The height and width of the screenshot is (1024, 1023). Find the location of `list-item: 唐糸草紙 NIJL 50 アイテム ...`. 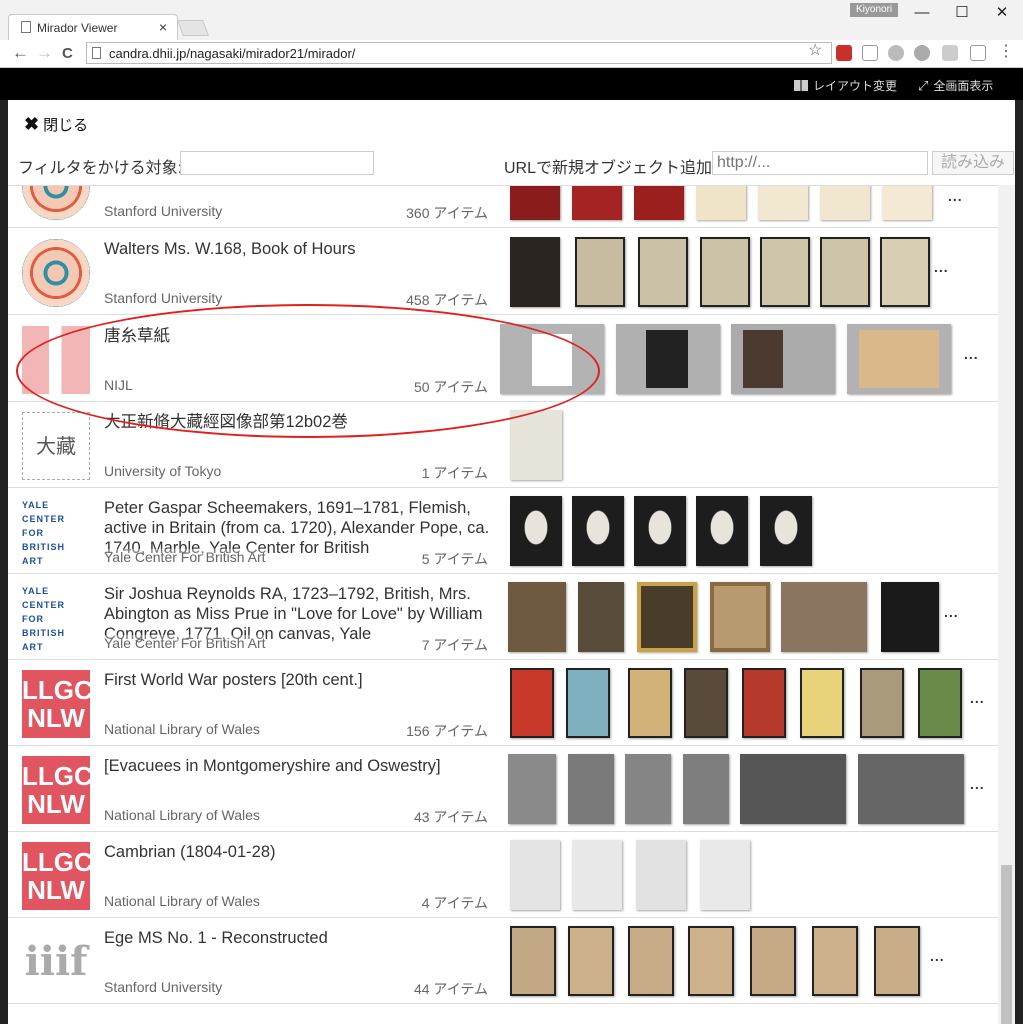

list-item: 唐糸草紙 NIJL 50 アイテム ... is located at coordinates (503, 359).